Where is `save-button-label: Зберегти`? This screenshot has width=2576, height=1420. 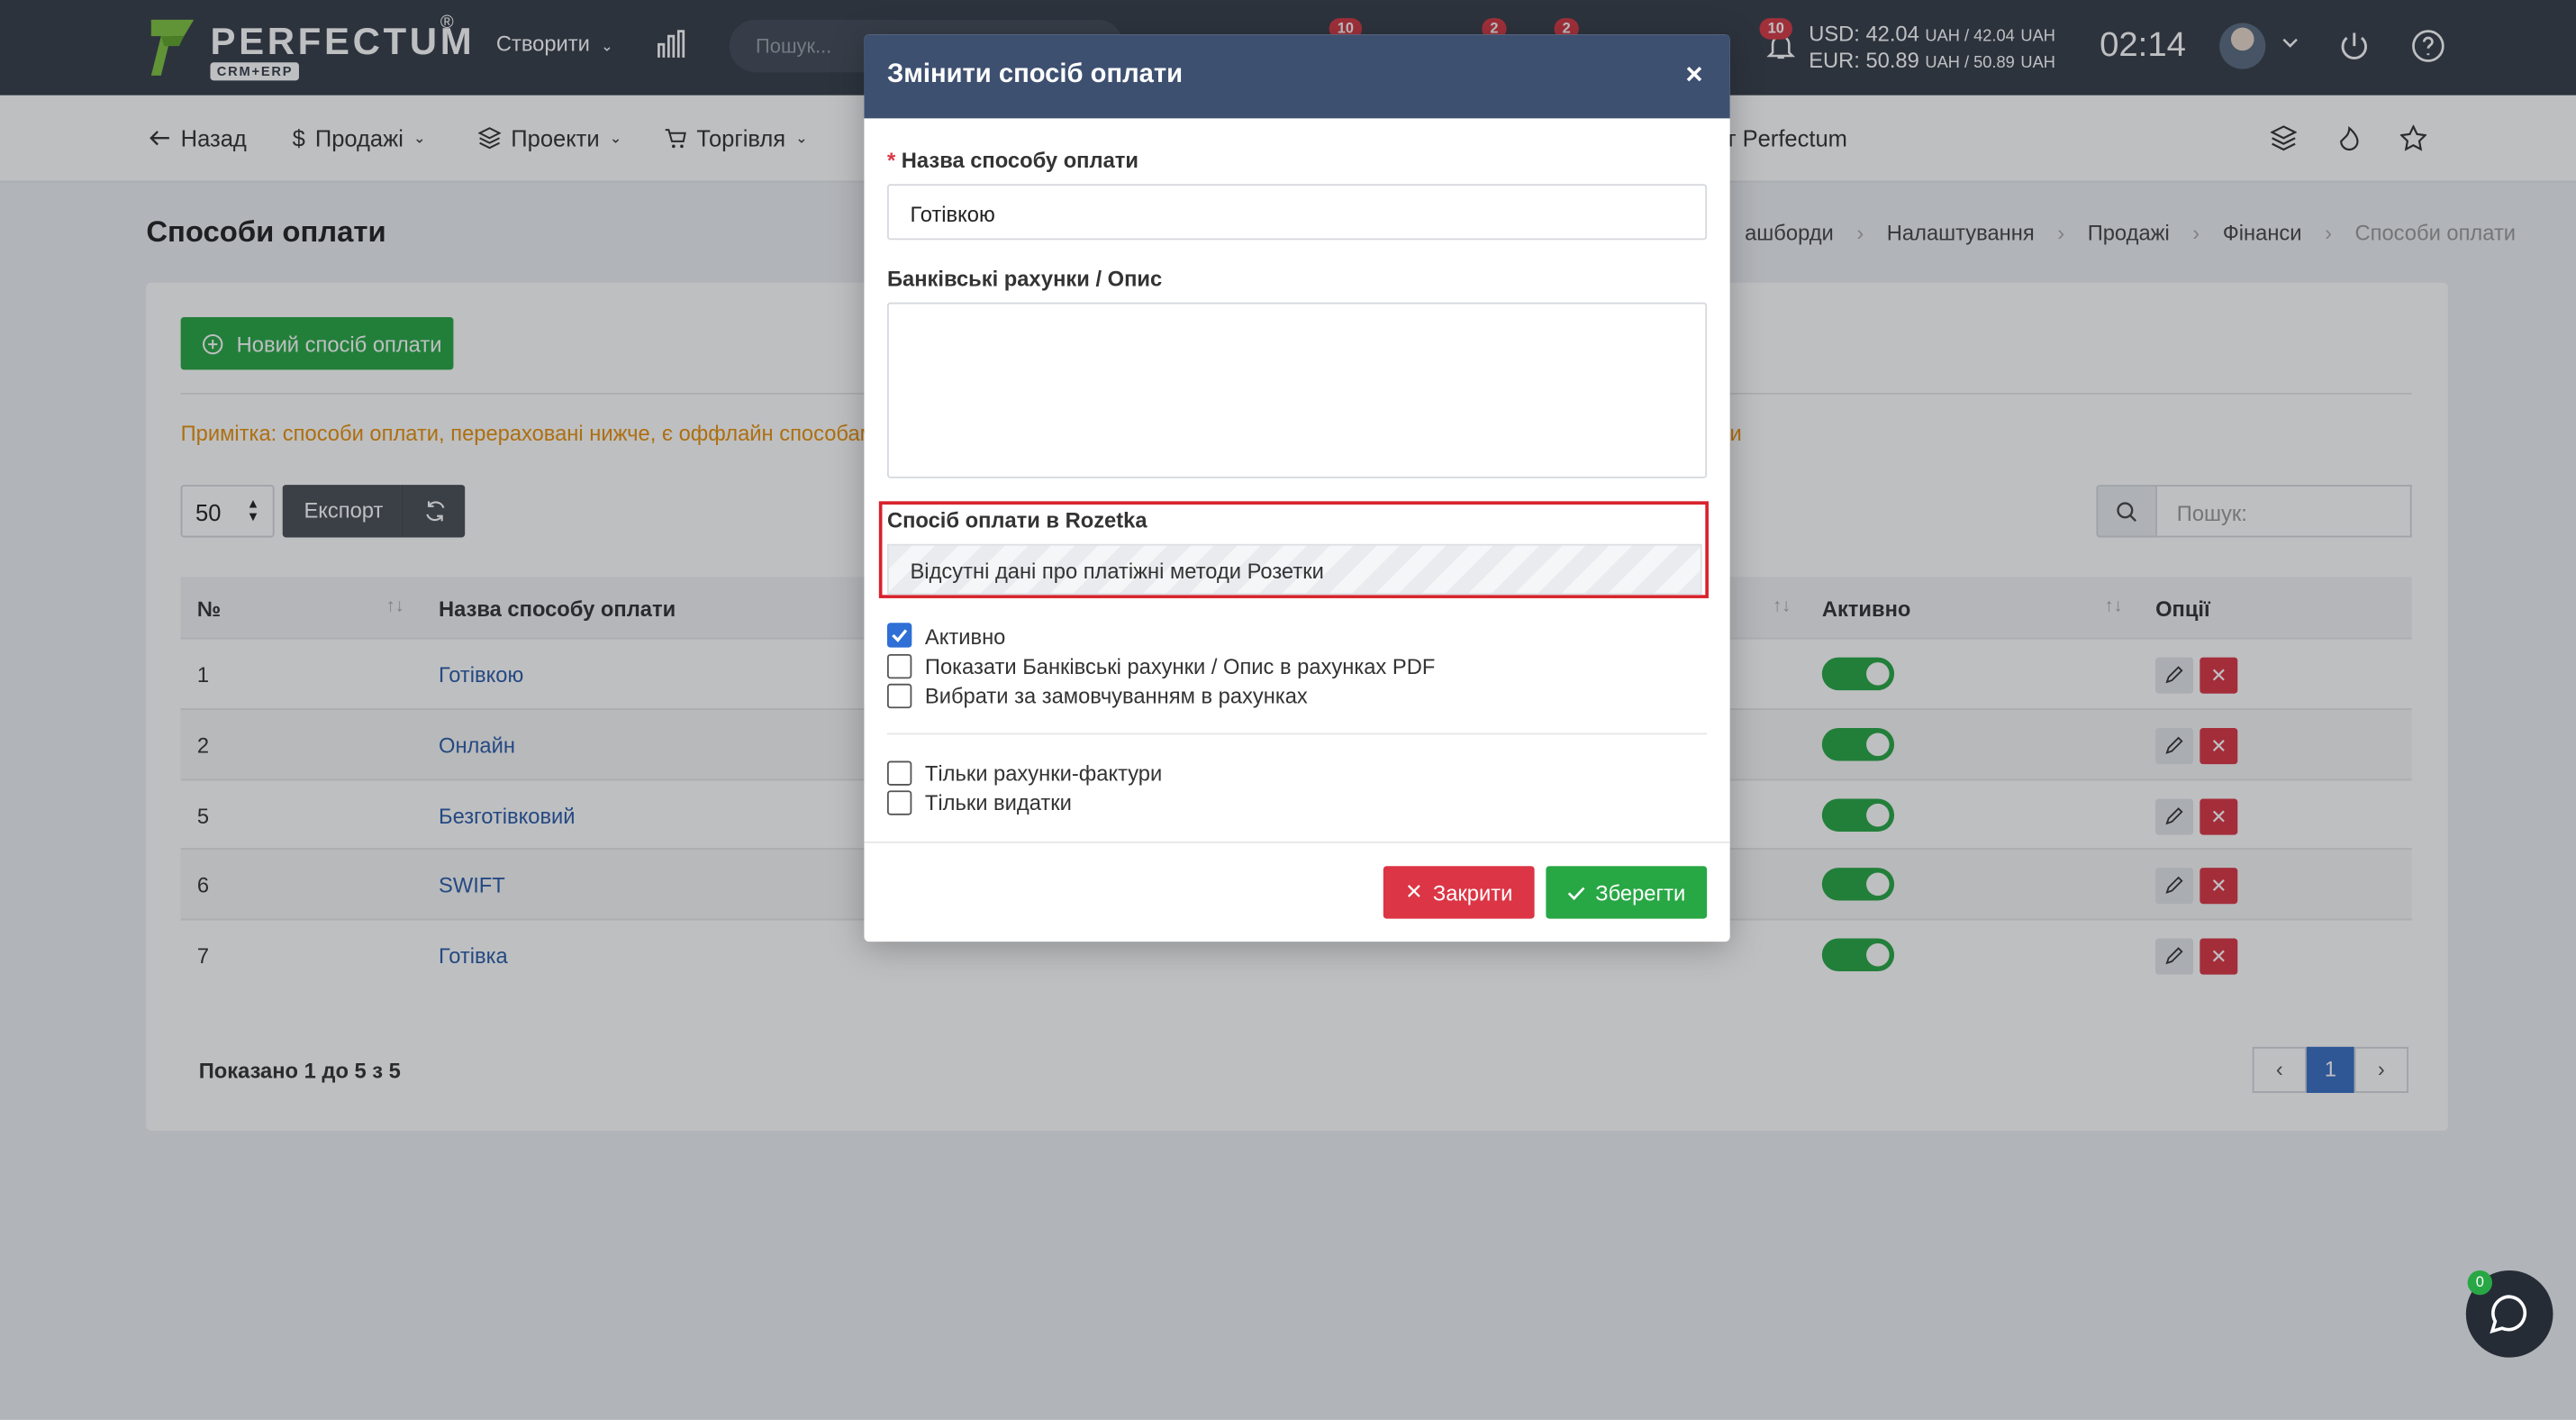
save-button-label: Зберегти is located at coordinates (1640, 892).